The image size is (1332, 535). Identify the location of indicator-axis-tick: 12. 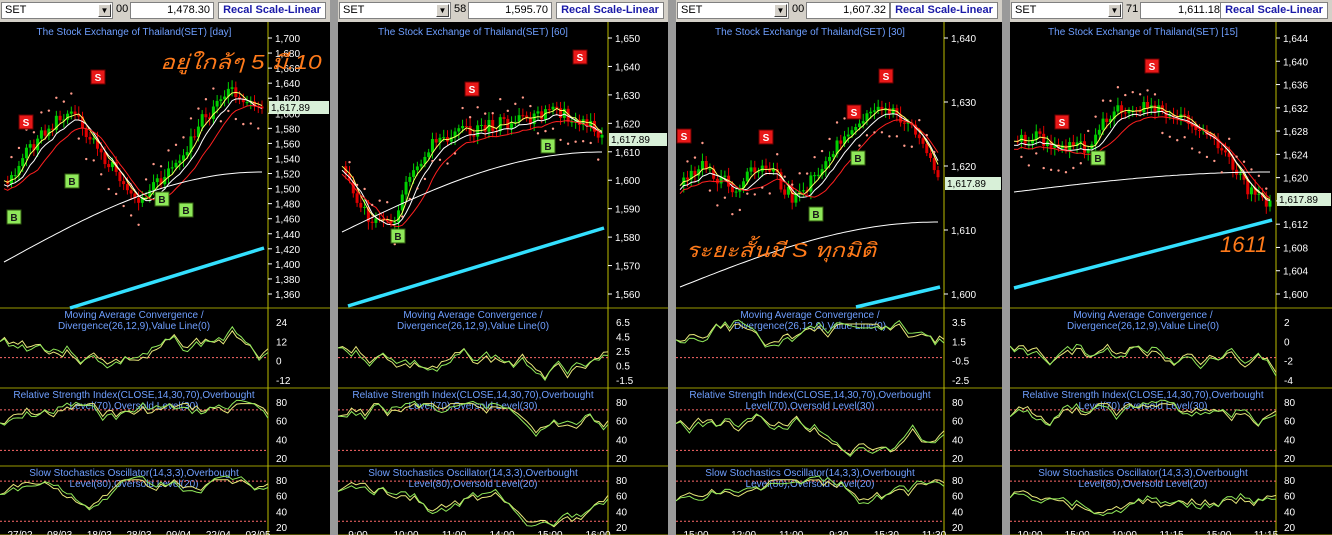
(282, 342).